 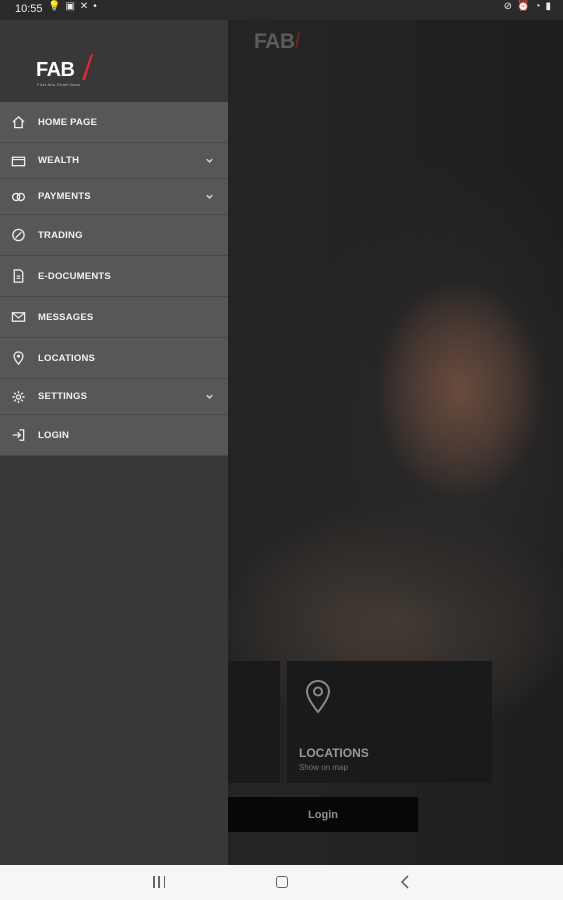 I want to click on brand-tagline: First Abu Dhabi Bank, so click(x=59, y=84).